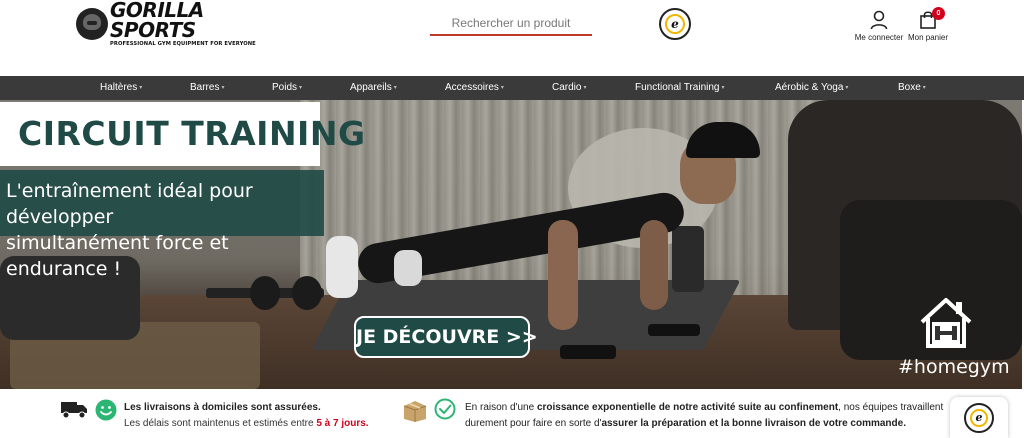 This screenshot has height=438, width=1024. I want to click on nav-label: Boxe, so click(909, 87).